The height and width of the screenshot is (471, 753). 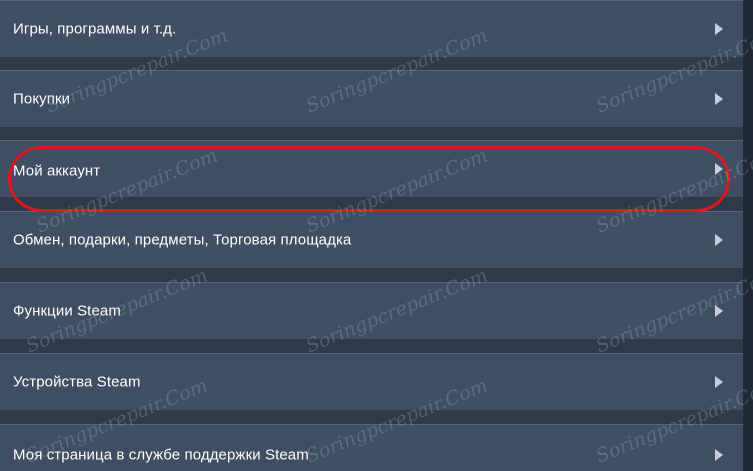 What do you see at coordinates (371, 98) in the screenshot?
I see `menu-item-purchases: Покупки` at bounding box center [371, 98].